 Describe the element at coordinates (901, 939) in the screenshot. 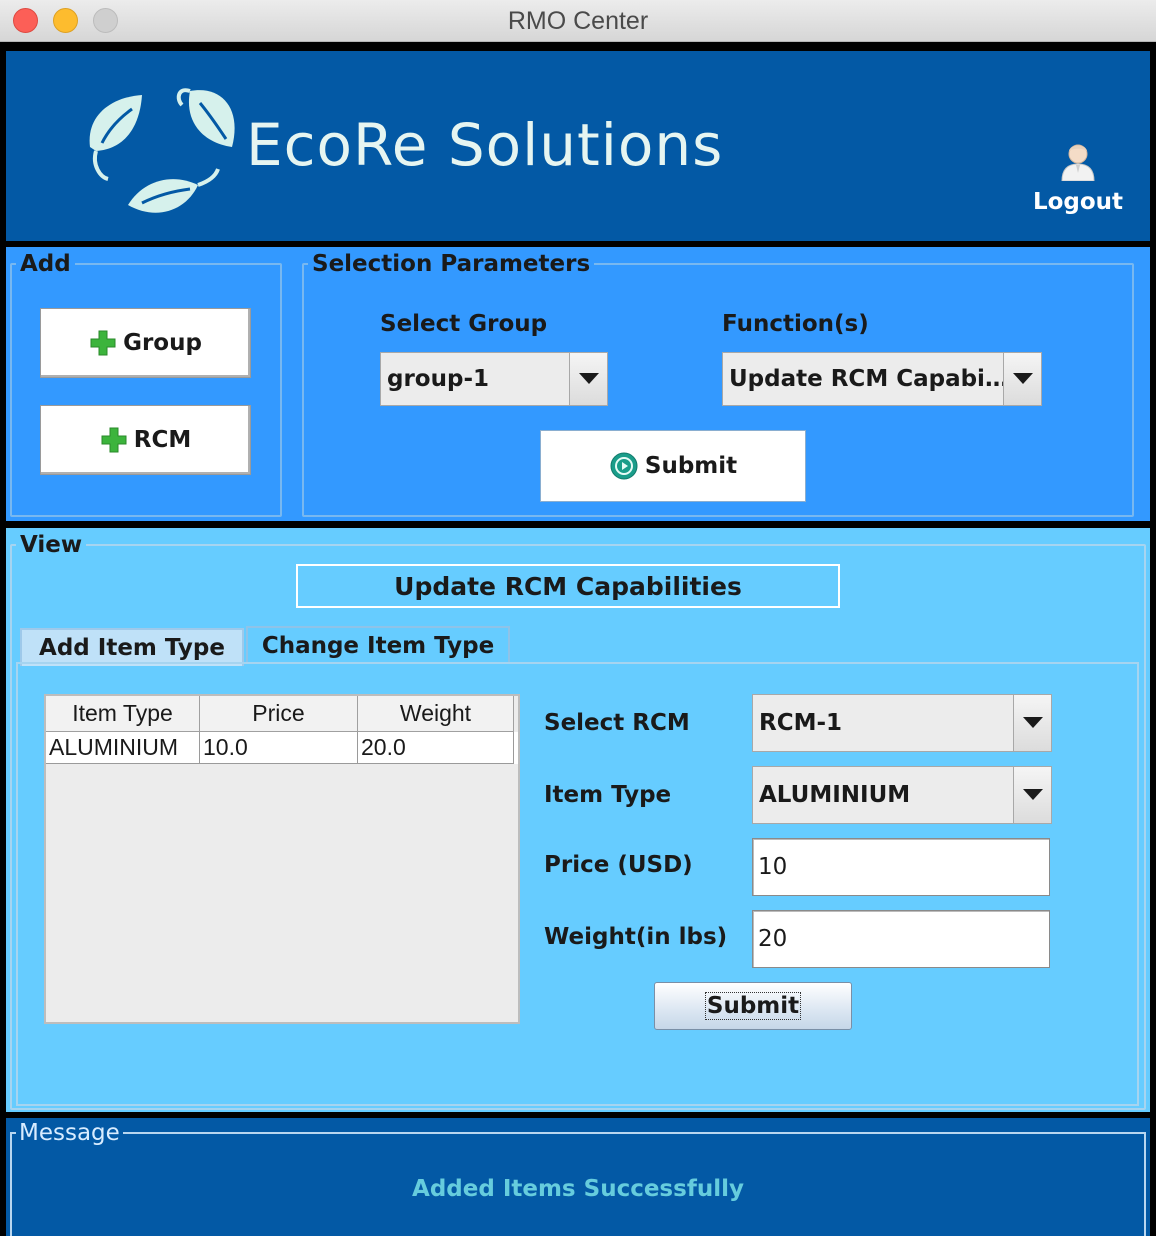

I see `weight-input: 20` at that location.